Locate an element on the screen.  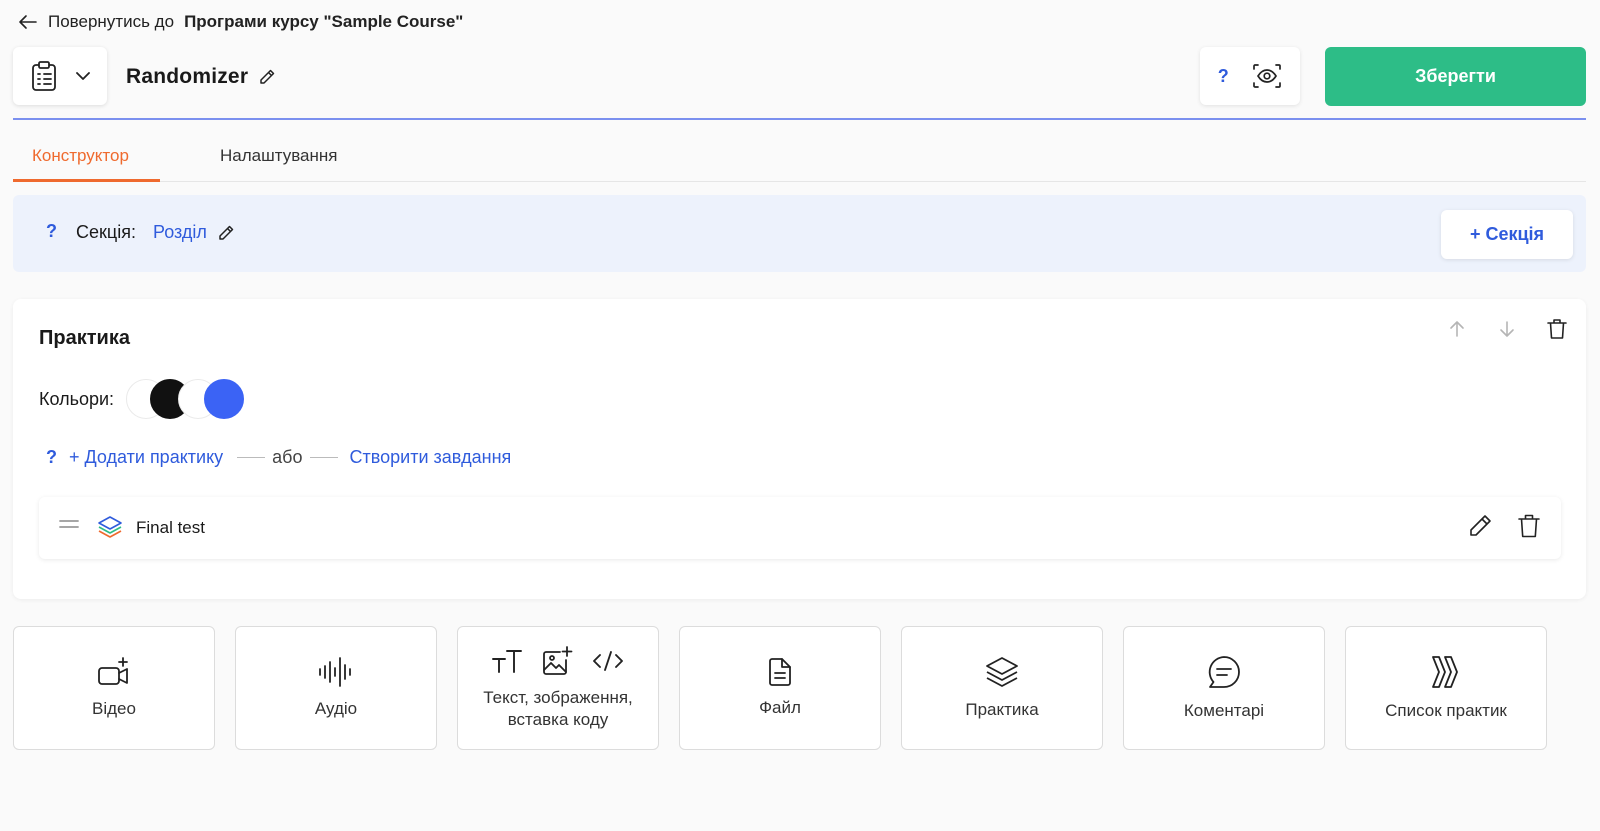
colors-row: Кольори: is located at coordinates (142, 399).